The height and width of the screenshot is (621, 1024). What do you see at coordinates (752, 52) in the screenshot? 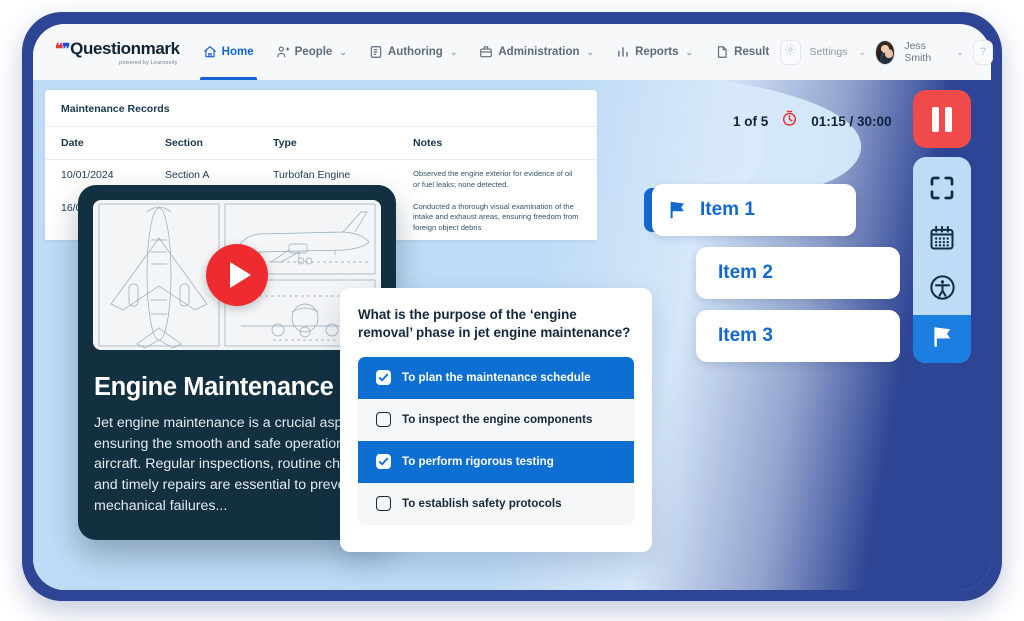
I see `nav-item-result-label: Result` at bounding box center [752, 52].